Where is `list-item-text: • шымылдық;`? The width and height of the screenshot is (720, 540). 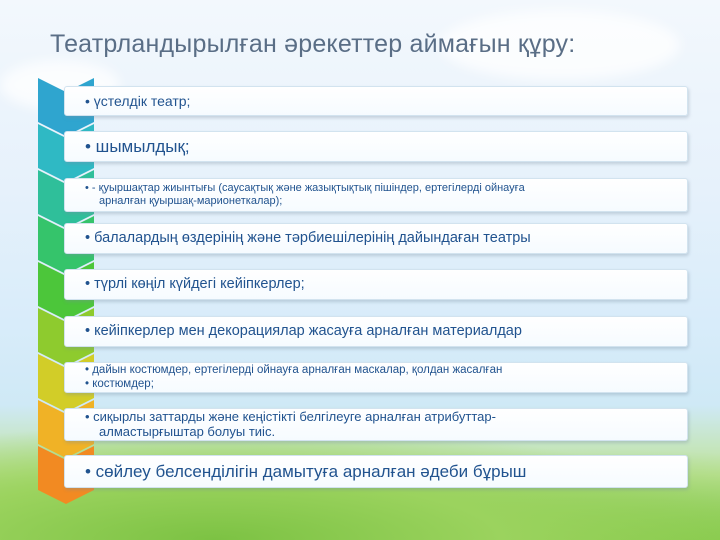
list-item-text: • шымылдық; is located at coordinates (137, 146).